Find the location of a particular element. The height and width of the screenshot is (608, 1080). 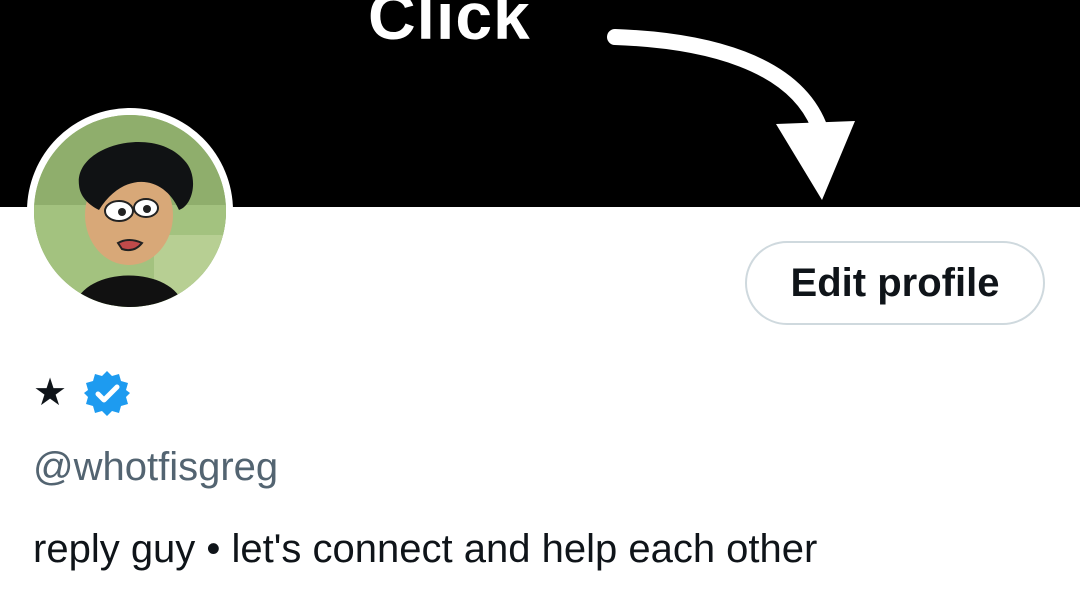

profile-handle: @whotfisgreg is located at coordinates (156, 467).